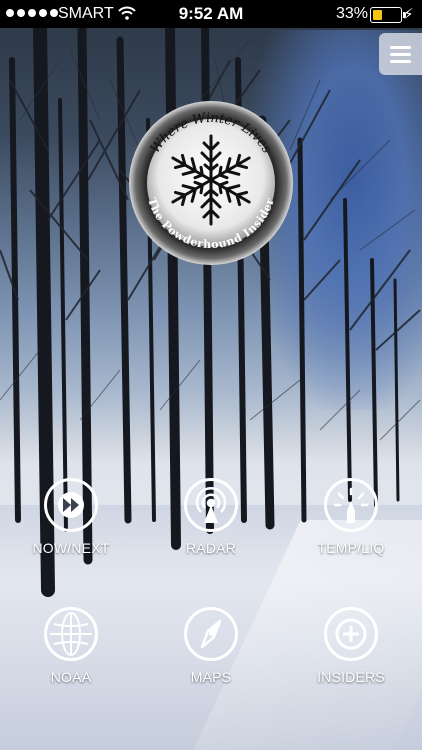 The width and height of the screenshot is (422, 750). What do you see at coordinates (400, 54) in the screenshot?
I see `hamburger-menu-icon` at bounding box center [400, 54].